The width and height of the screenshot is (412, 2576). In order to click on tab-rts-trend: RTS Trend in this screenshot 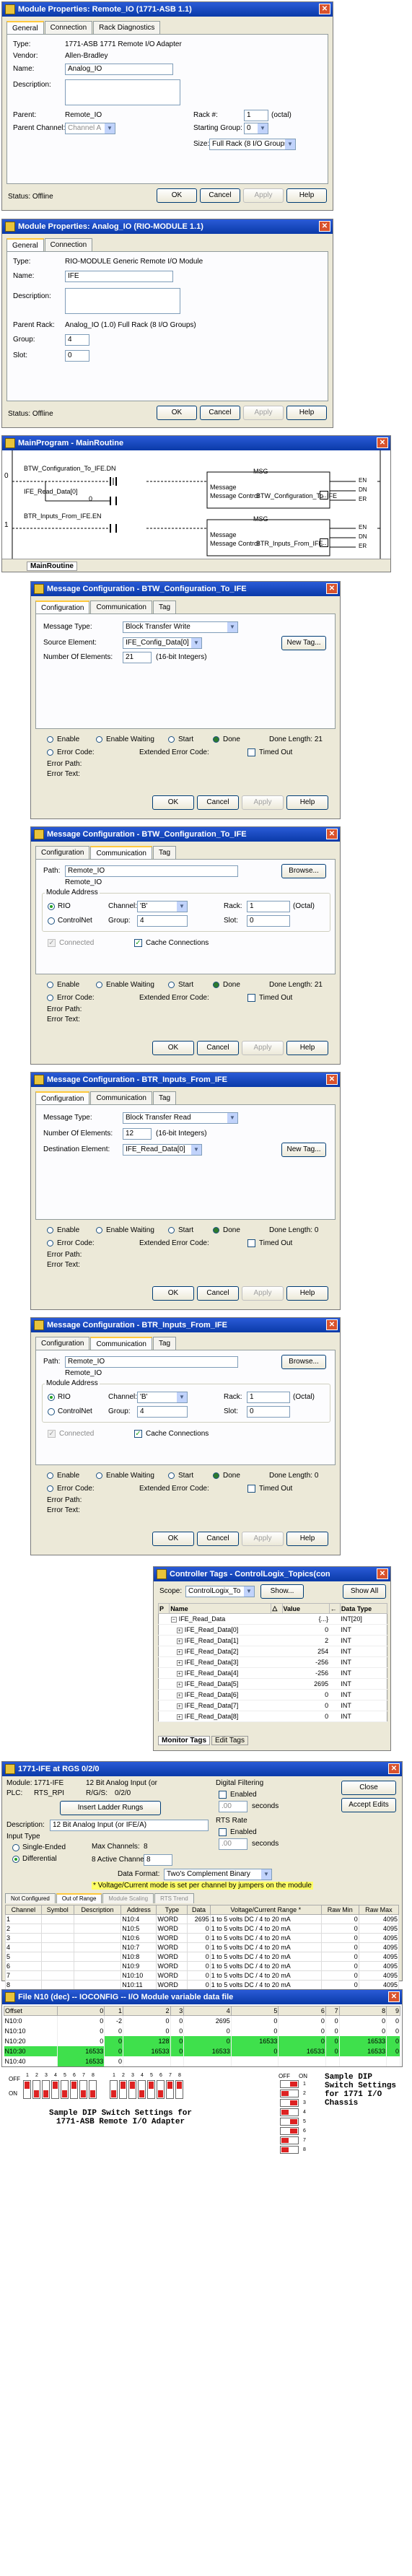, I will do `click(174, 1898)`.